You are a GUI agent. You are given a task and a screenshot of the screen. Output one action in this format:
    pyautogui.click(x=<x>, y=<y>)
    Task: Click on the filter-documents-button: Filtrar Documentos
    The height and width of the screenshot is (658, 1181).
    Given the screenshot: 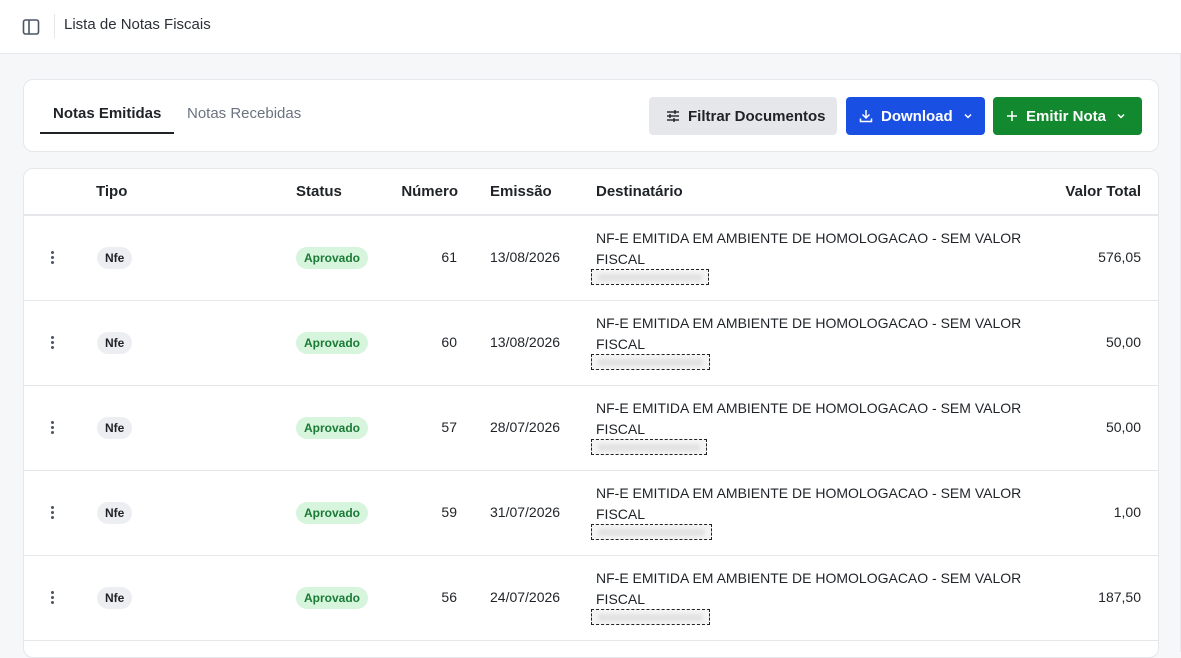 What is the action you would take?
    pyautogui.click(x=743, y=116)
    